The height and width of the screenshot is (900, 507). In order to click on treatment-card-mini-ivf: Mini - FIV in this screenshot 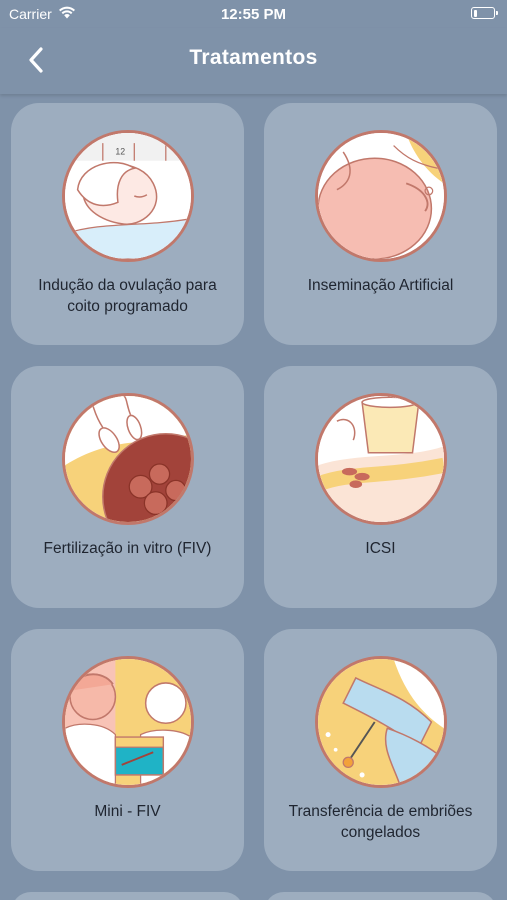, I will do `click(127, 750)`.